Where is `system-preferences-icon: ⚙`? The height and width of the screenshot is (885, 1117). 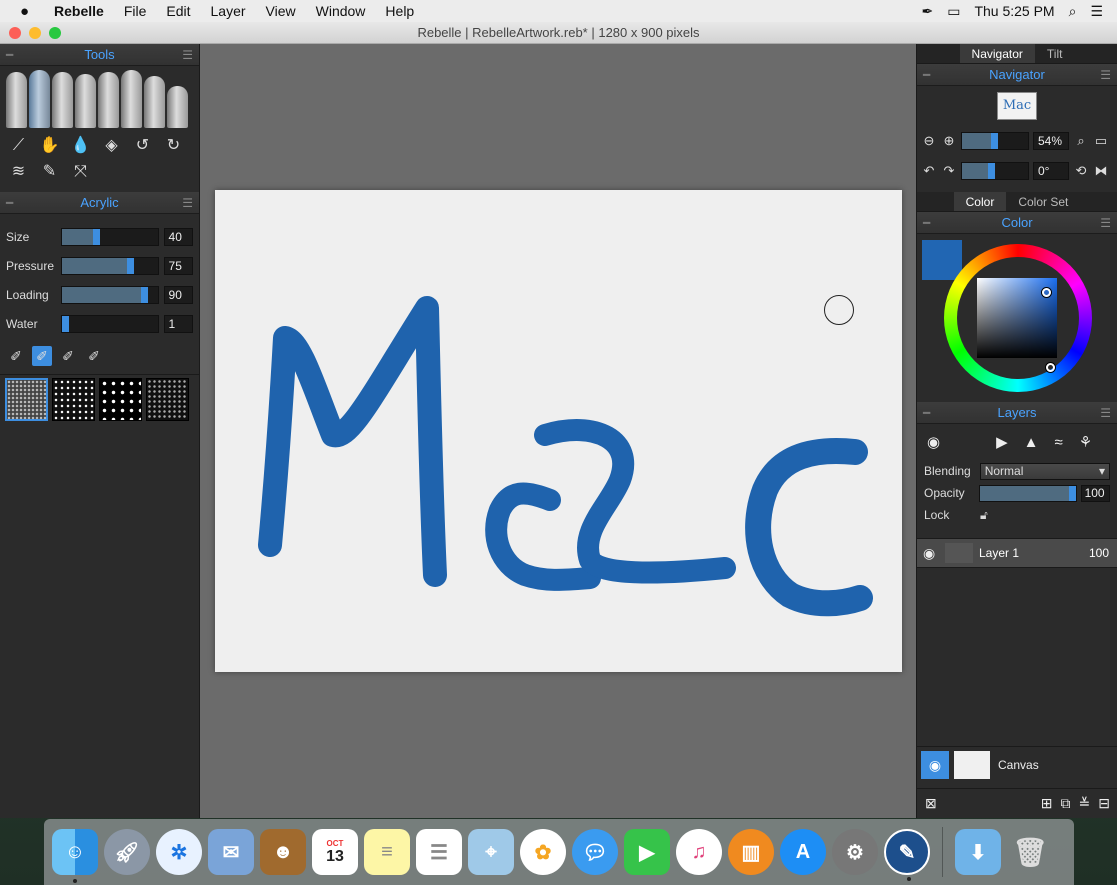
system-preferences-icon: ⚙ is located at coordinates (855, 852).